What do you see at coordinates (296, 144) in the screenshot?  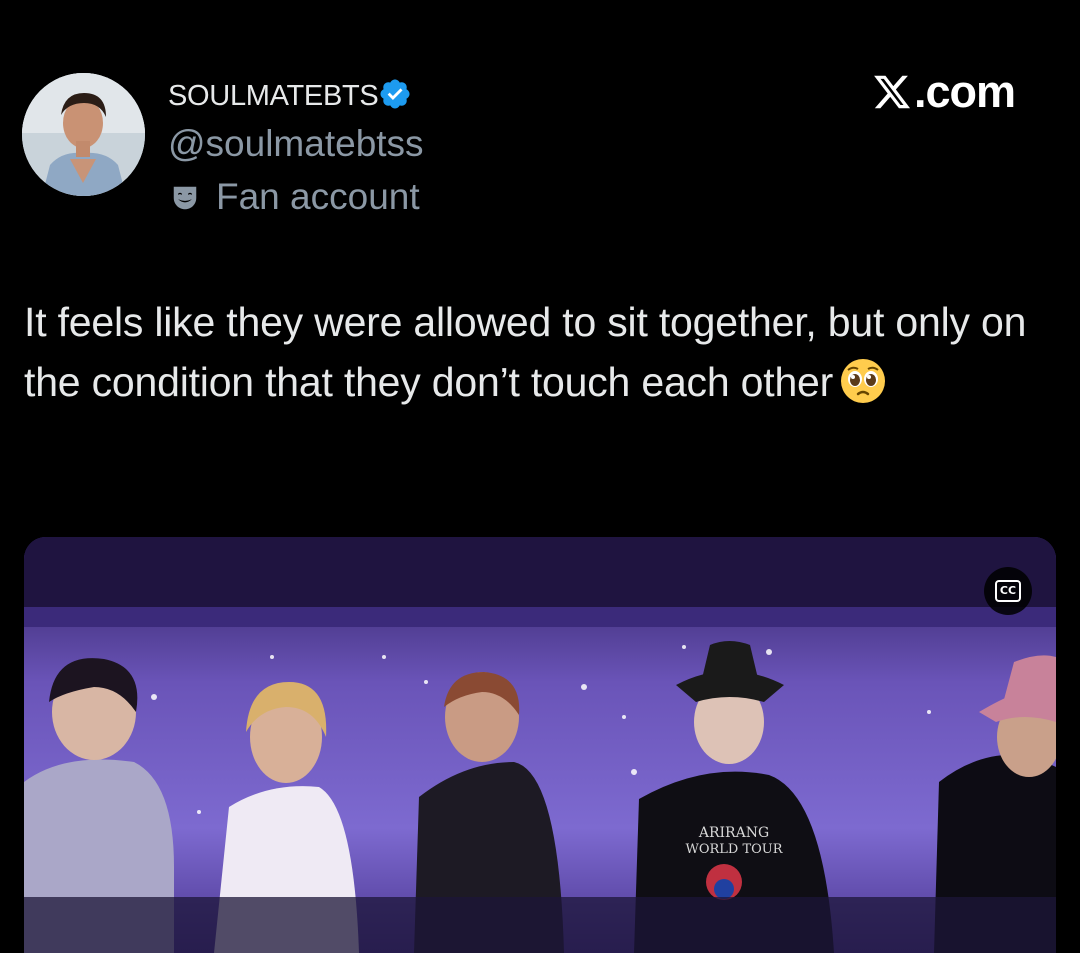 I see `user-handle: @soulmatebtss` at bounding box center [296, 144].